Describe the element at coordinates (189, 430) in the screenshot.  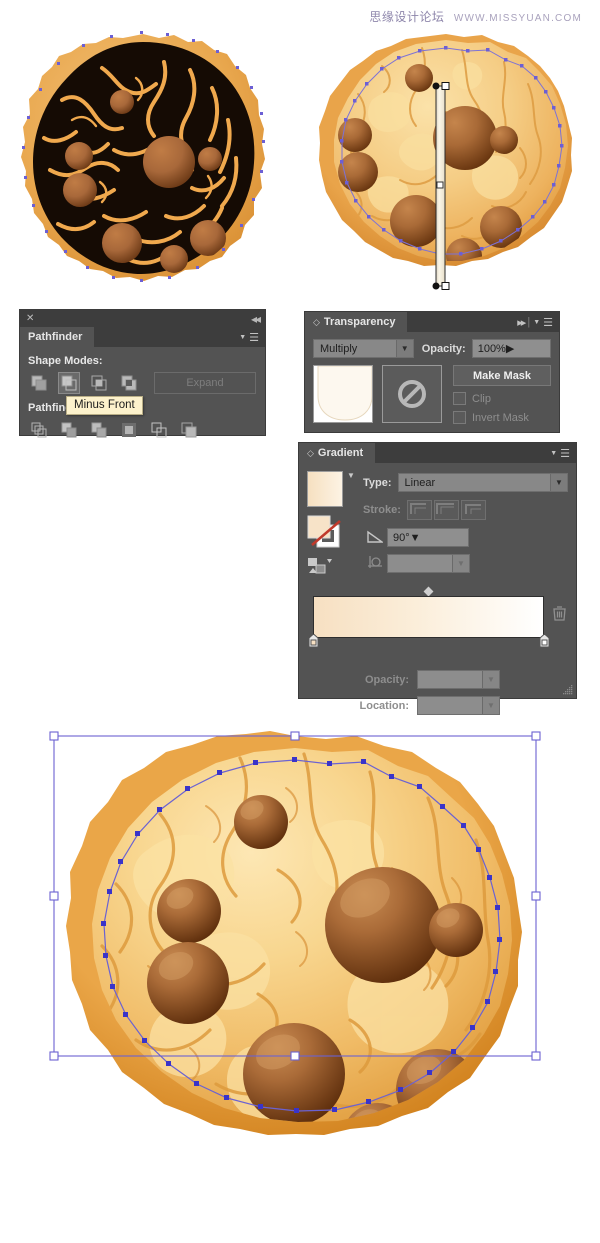
I see `pathfinder-minus-back-button` at that location.